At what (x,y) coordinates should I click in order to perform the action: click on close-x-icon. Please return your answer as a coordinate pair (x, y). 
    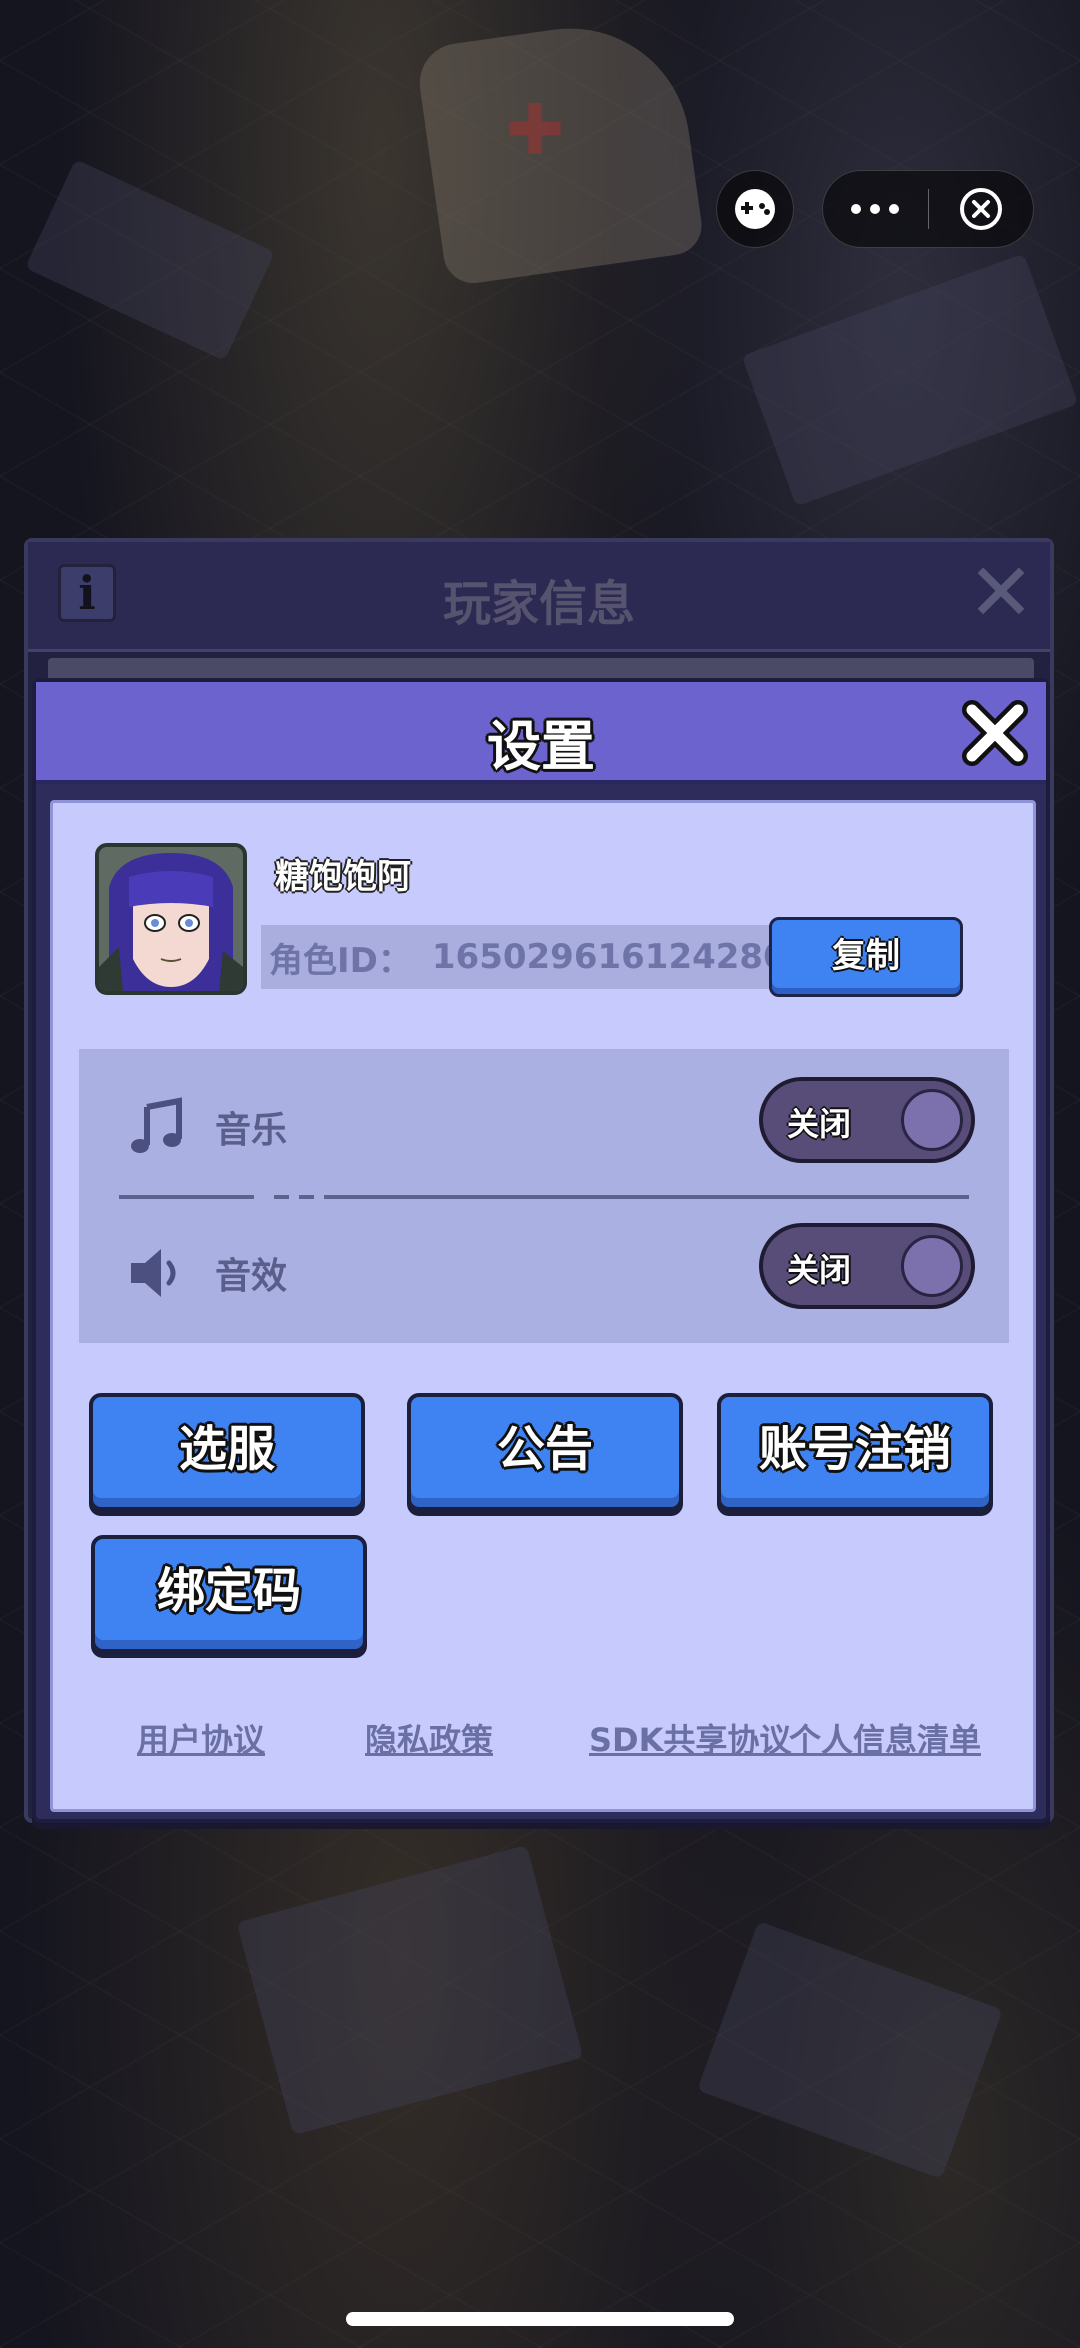
    Looking at the image, I should click on (995, 733).